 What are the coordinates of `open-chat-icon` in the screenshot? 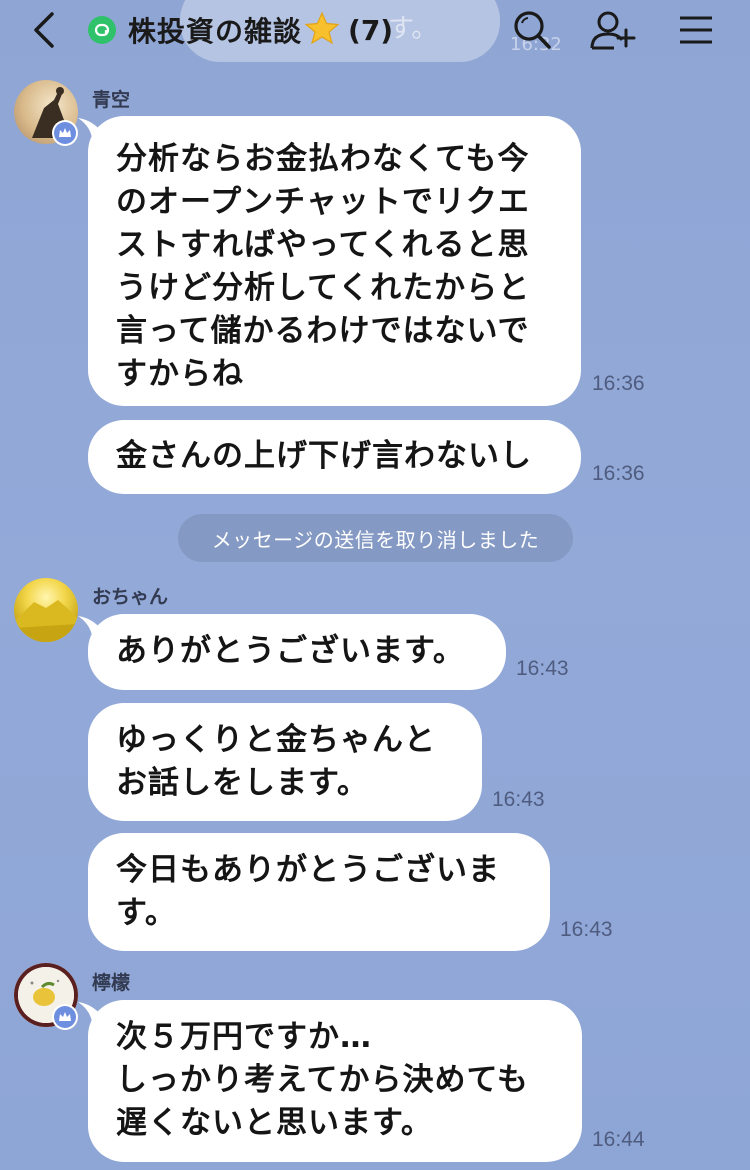 It's located at (102, 30).